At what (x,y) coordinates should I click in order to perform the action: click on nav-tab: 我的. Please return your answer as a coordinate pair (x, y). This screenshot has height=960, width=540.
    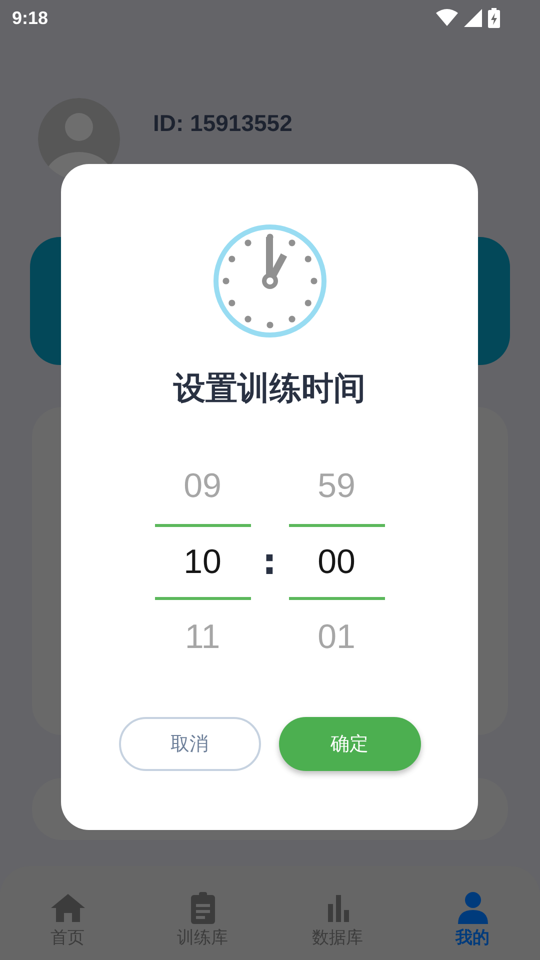
    Looking at the image, I should click on (472, 913).